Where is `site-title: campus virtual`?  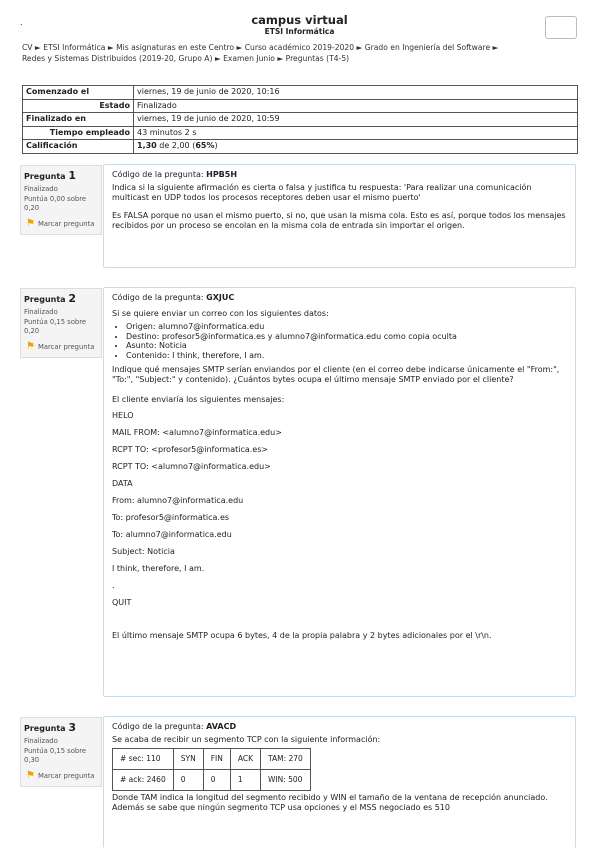
site-title: campus virtual is located at coordinates (299, 20).